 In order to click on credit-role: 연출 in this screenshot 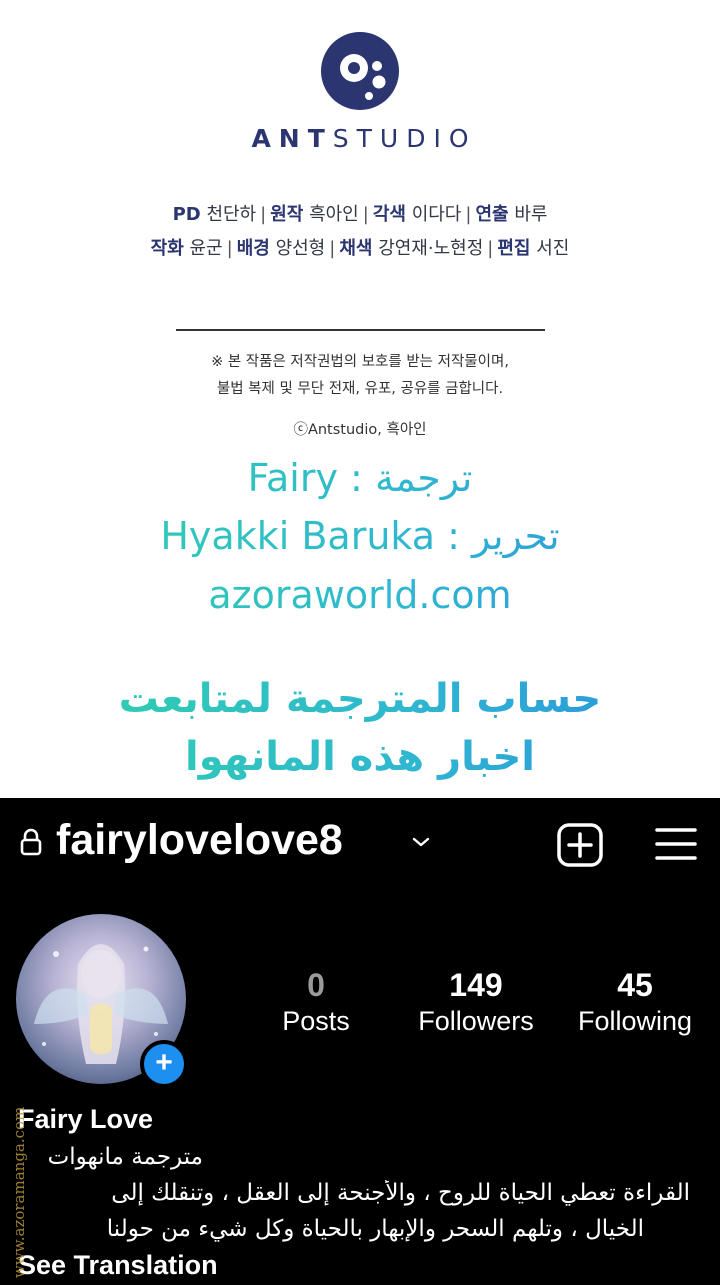, I will do `click(492, 214)`.